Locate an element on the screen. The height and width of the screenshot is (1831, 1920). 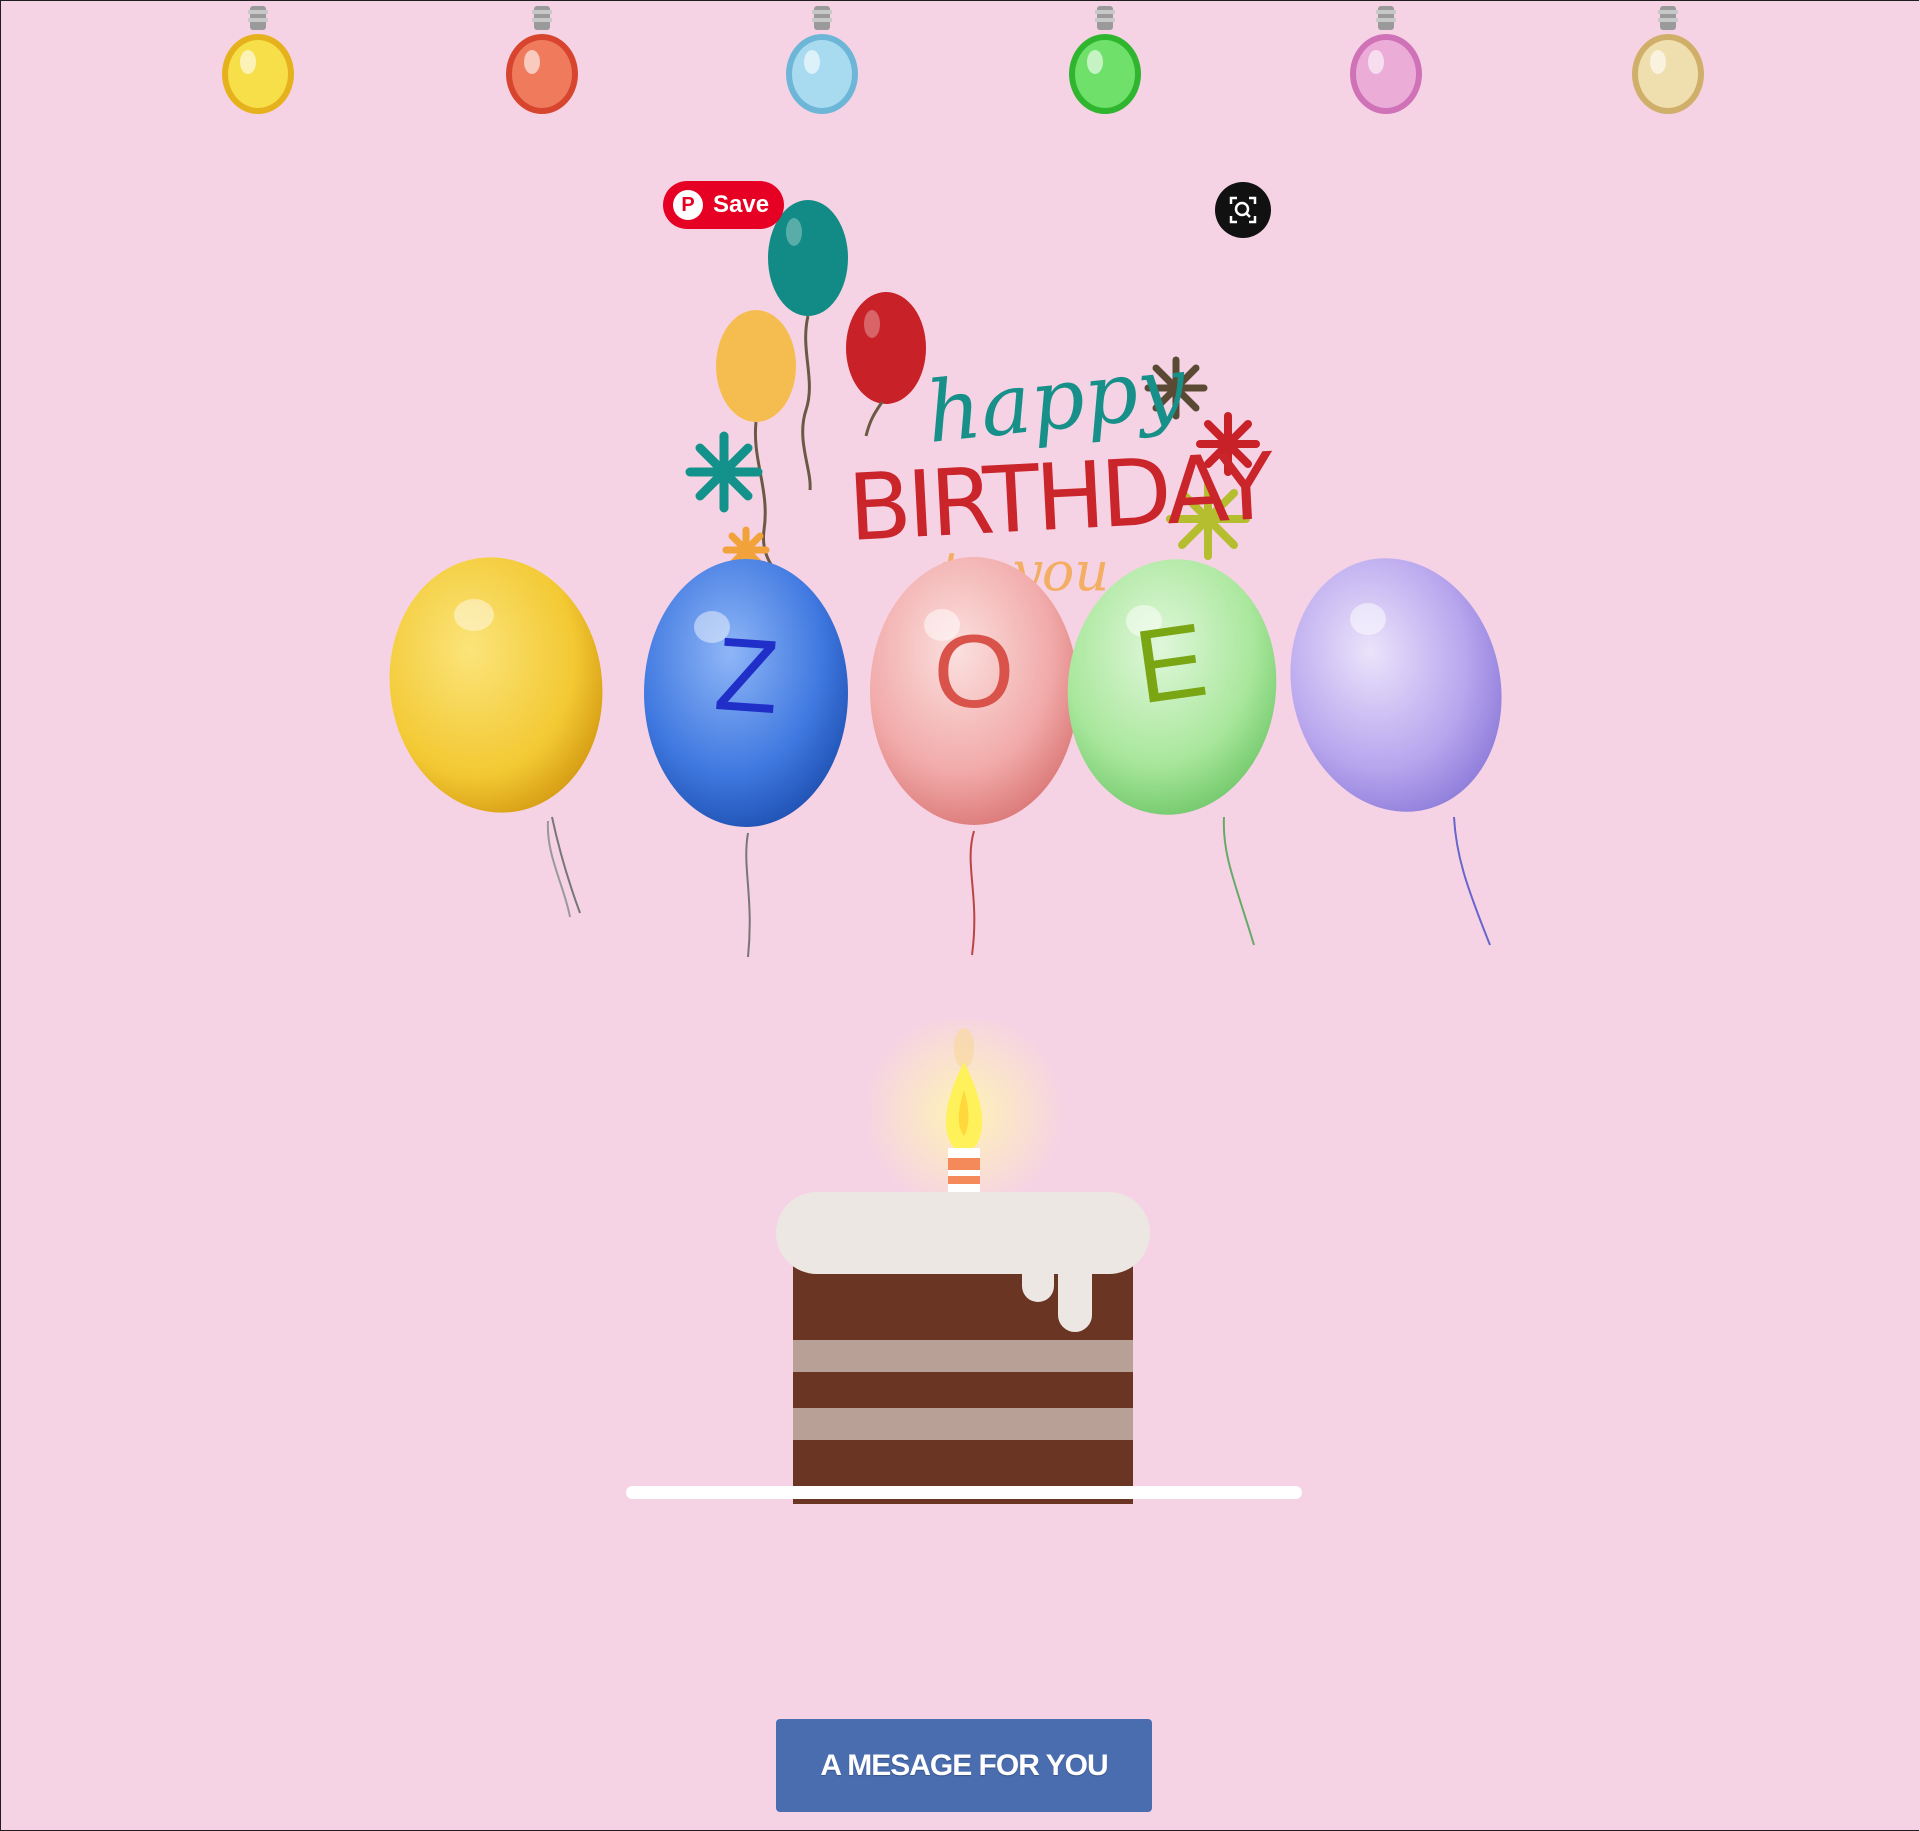
save-label: Save is located at coordinates (741, 204).